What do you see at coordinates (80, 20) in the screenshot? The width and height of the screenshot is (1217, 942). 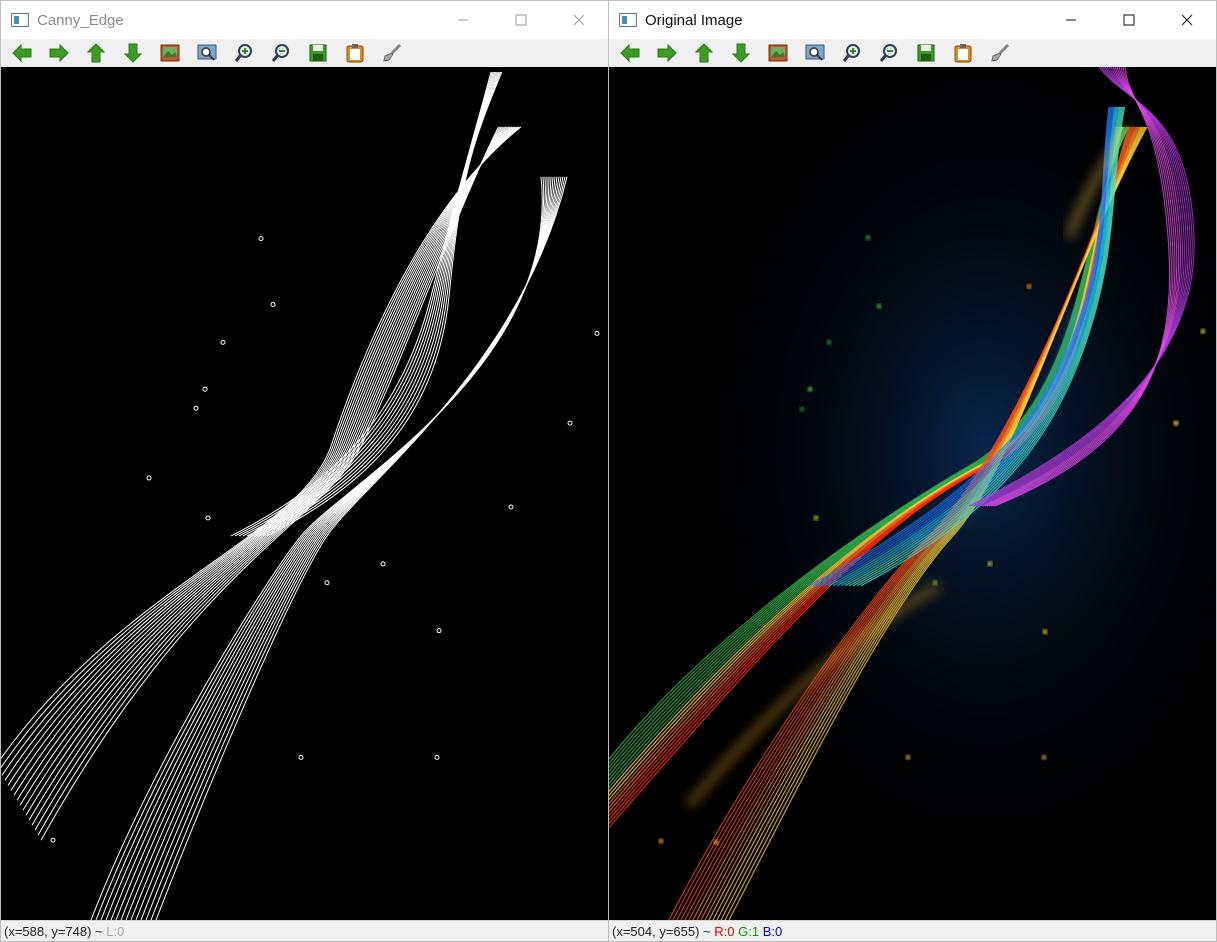 I see `window-title: Canny_Edge` at bounding box center [80, 20].